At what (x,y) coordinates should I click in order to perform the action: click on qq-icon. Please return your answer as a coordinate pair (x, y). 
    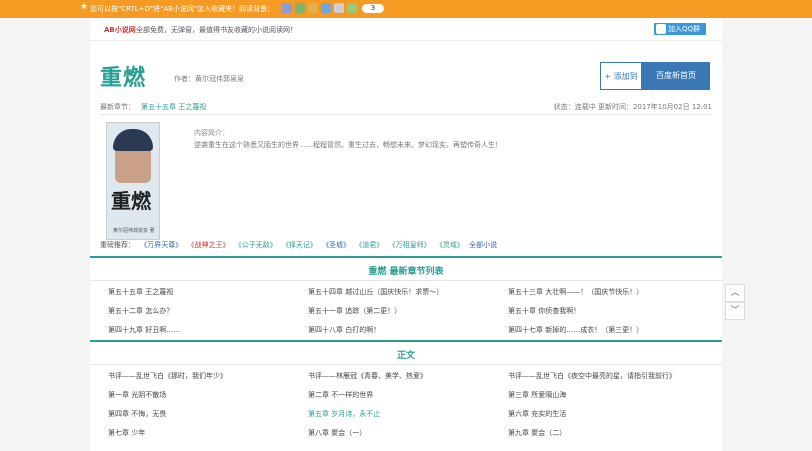
    Looking at the image, I should click on (661, 29).